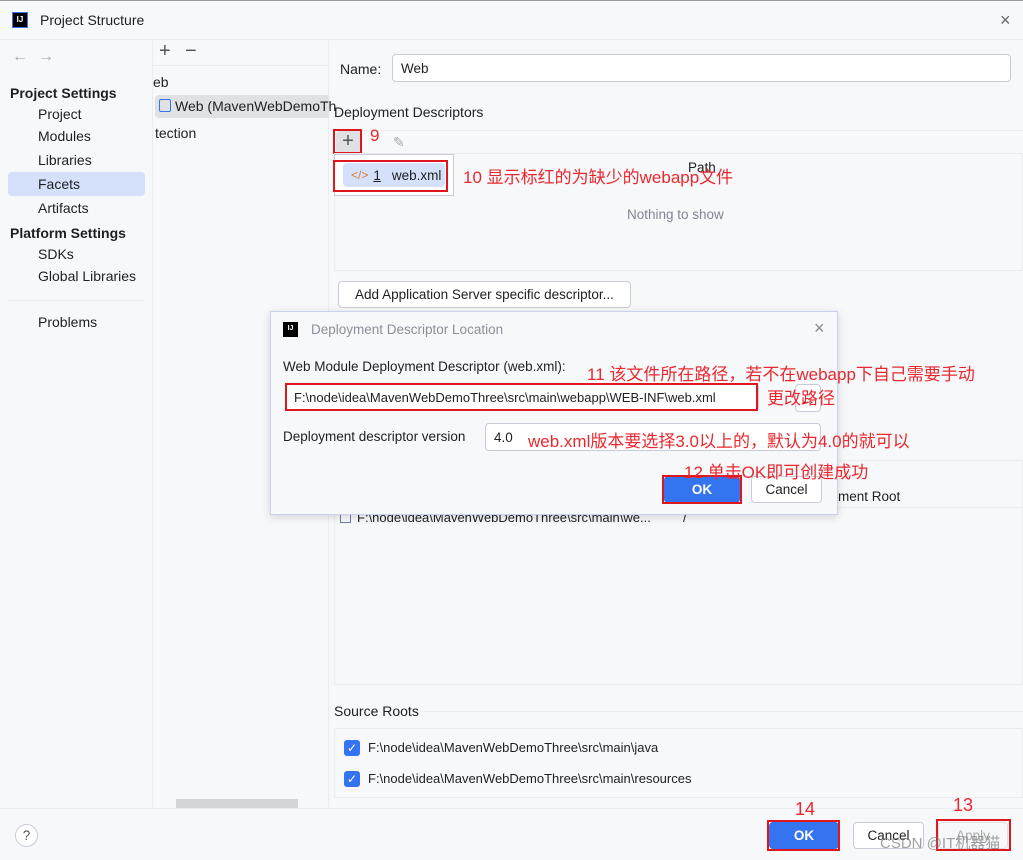 This screenshot has height=860, width=1023. What do you see at coordinates (376, 711) in the screenshot?
I see `source-roots-heading: Source Roots` at bounding box center [376, 711].